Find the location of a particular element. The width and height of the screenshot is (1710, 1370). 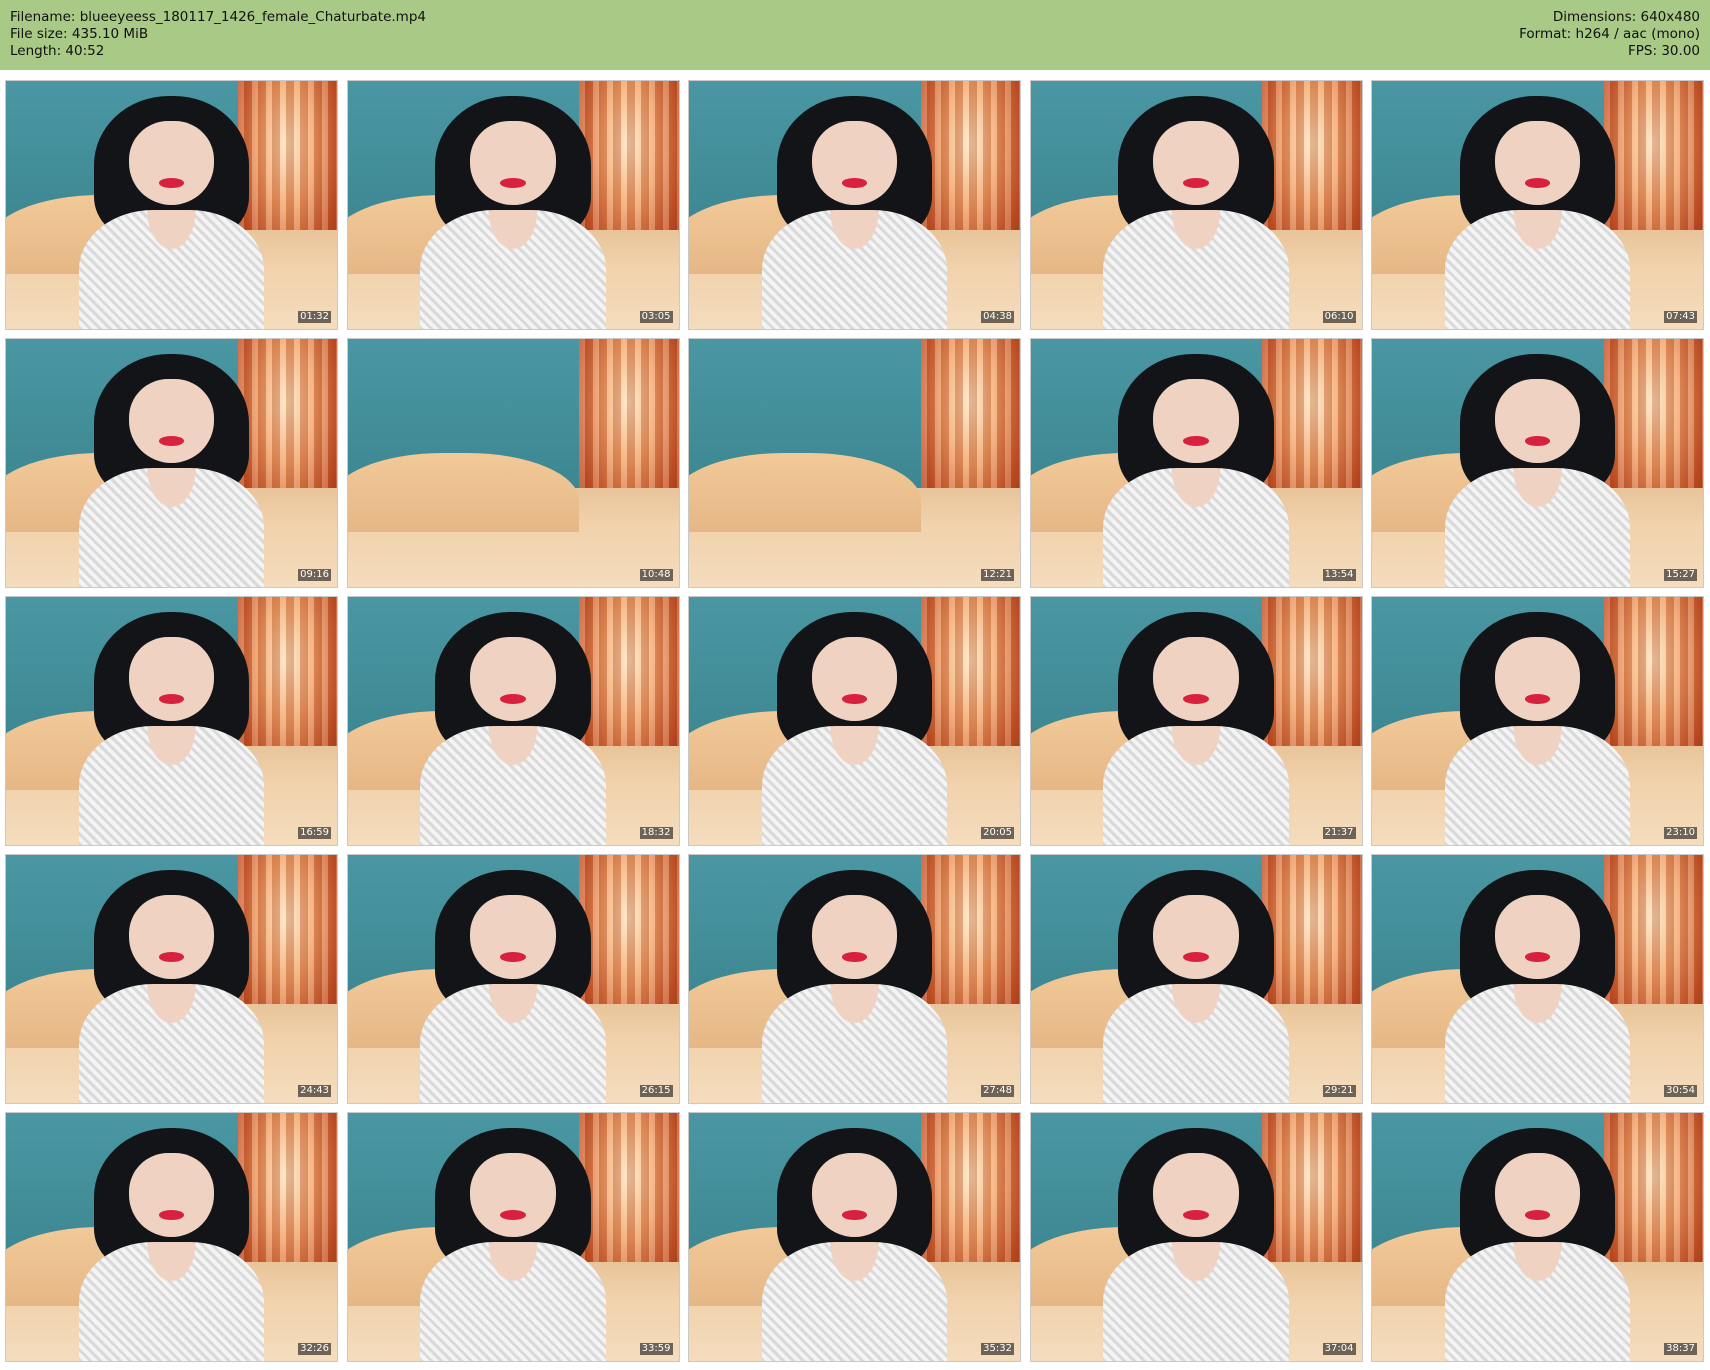

thumbnail-frame: 21:37 is located at coordinates (1196, 721).